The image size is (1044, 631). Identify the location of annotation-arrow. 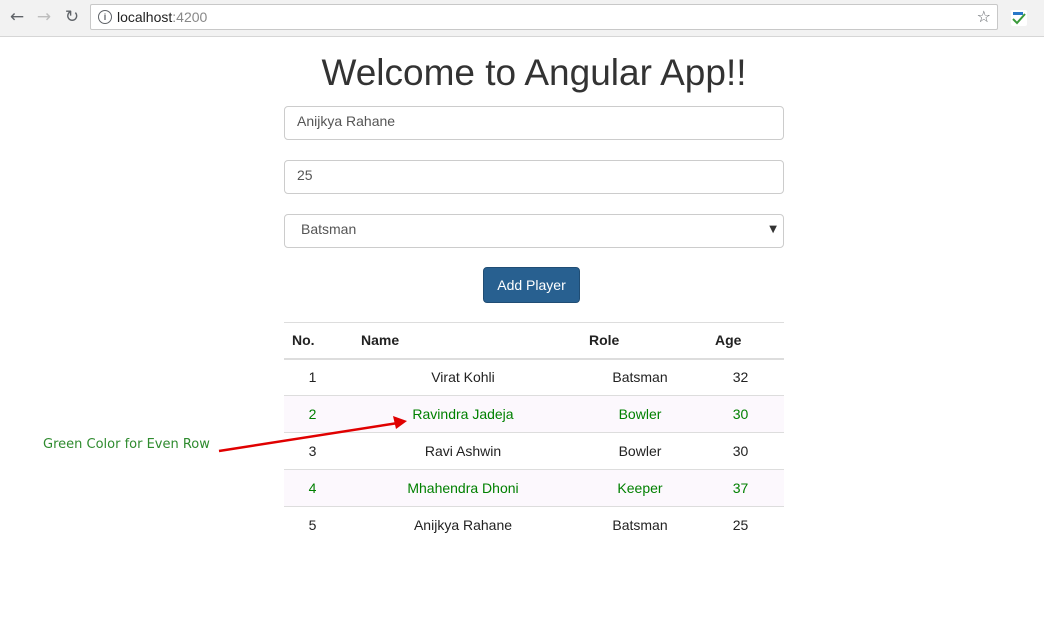
(312, 434).